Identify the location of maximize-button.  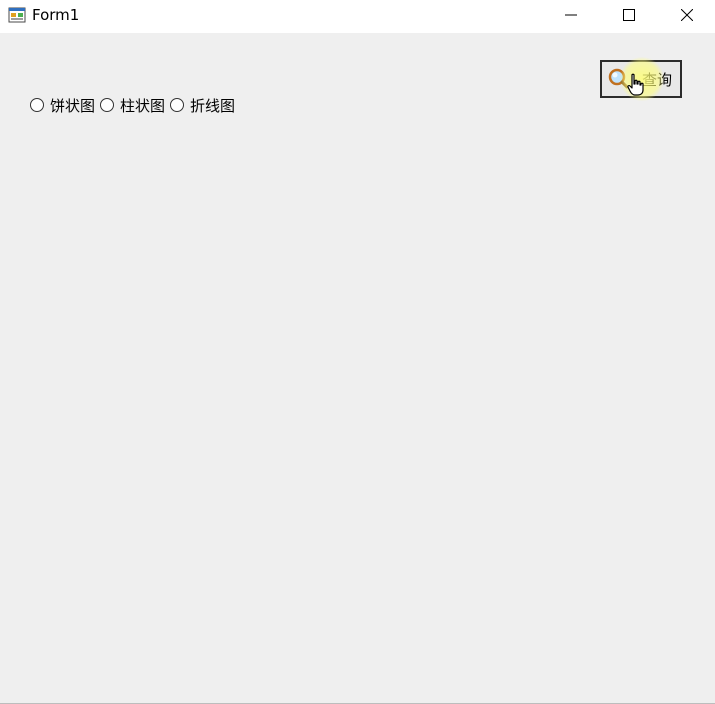
(629, 15).